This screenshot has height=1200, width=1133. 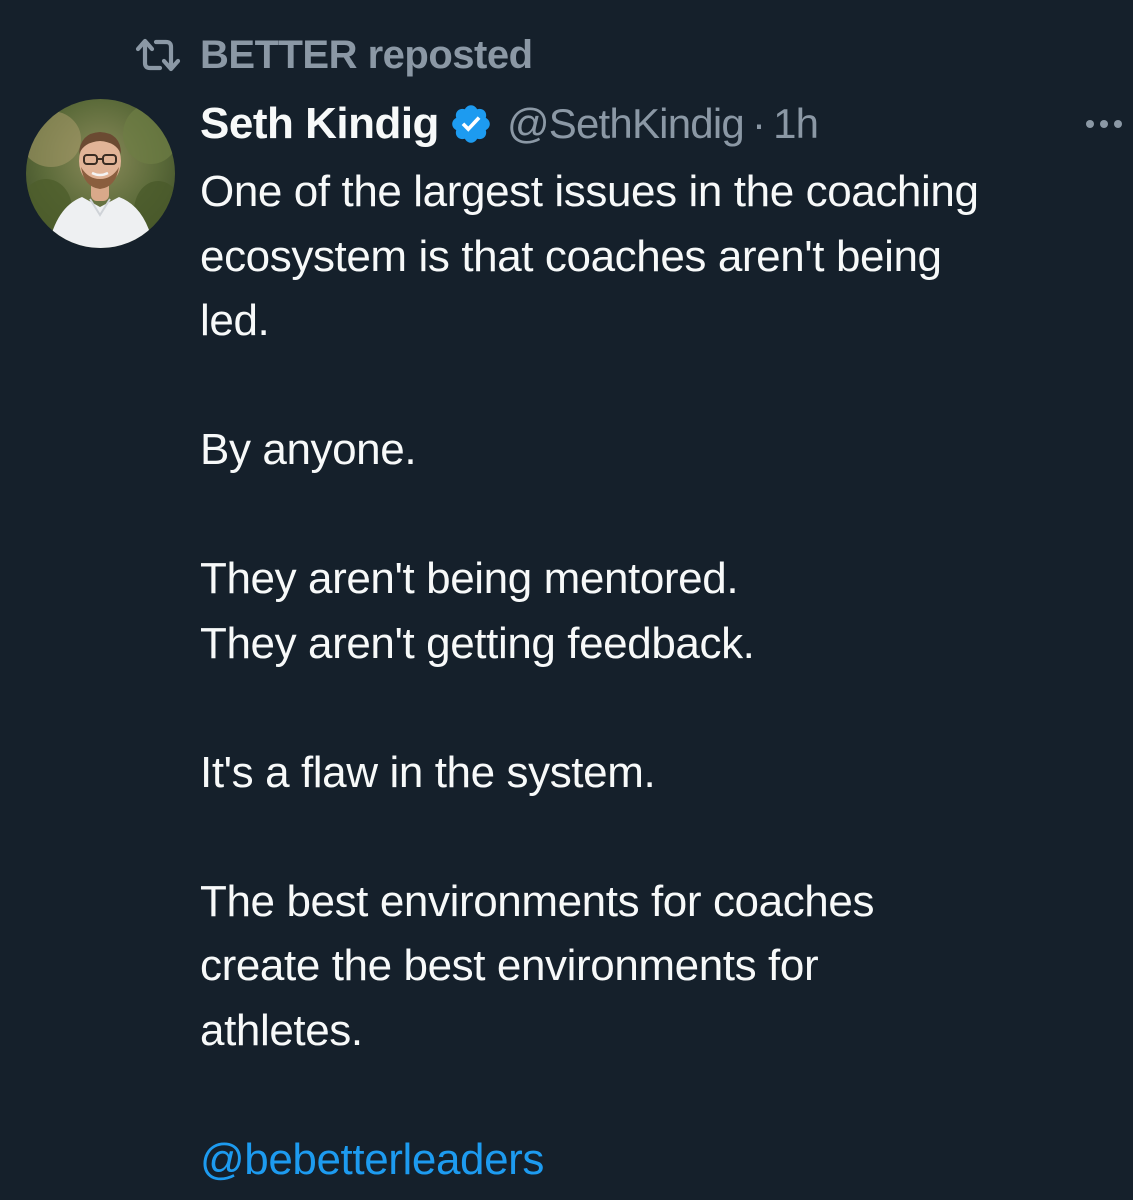 I want to click on repost-attribution: BETTER reposted, so click(x=333, y=55).